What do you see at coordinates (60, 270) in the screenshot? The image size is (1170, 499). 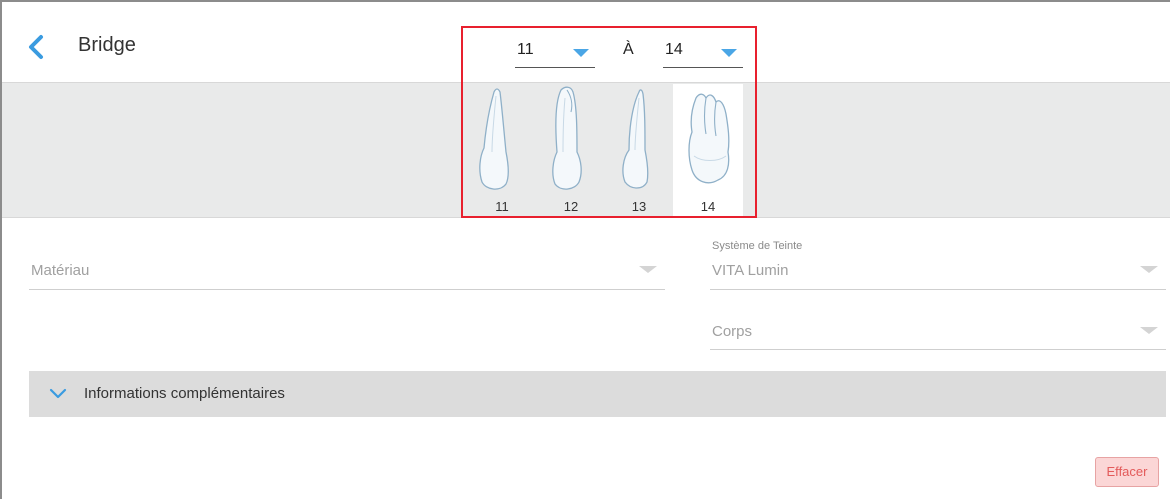 I see `material-label: Matériau` at bounding box center [60, 270].